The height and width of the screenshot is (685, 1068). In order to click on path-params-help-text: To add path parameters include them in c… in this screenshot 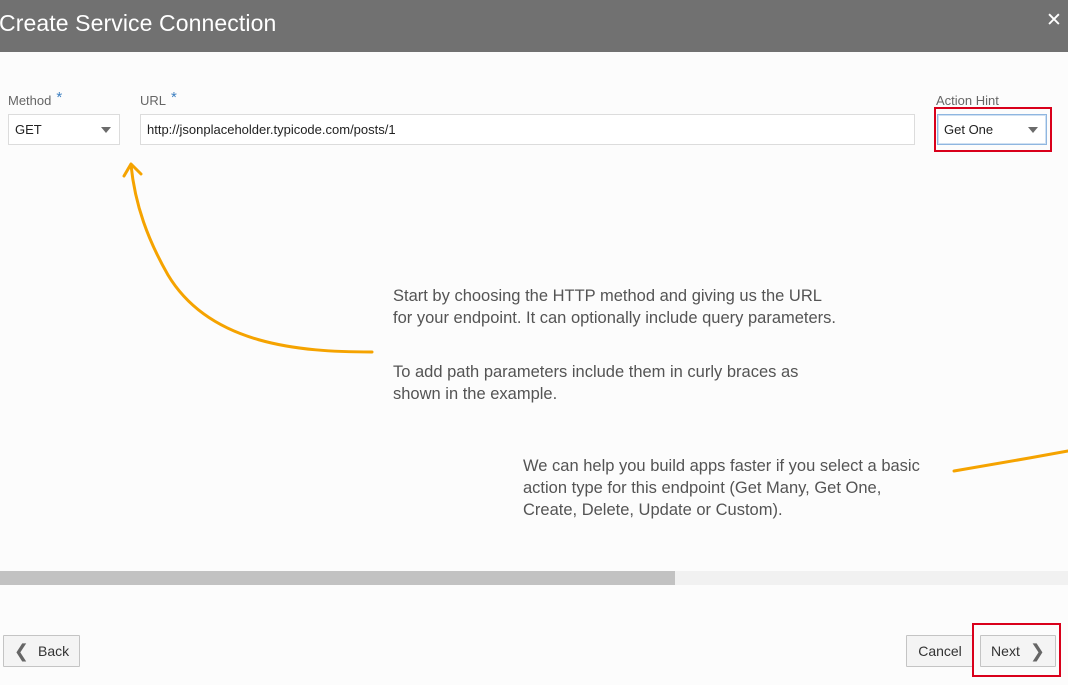, I will do `click(596, 383)`.